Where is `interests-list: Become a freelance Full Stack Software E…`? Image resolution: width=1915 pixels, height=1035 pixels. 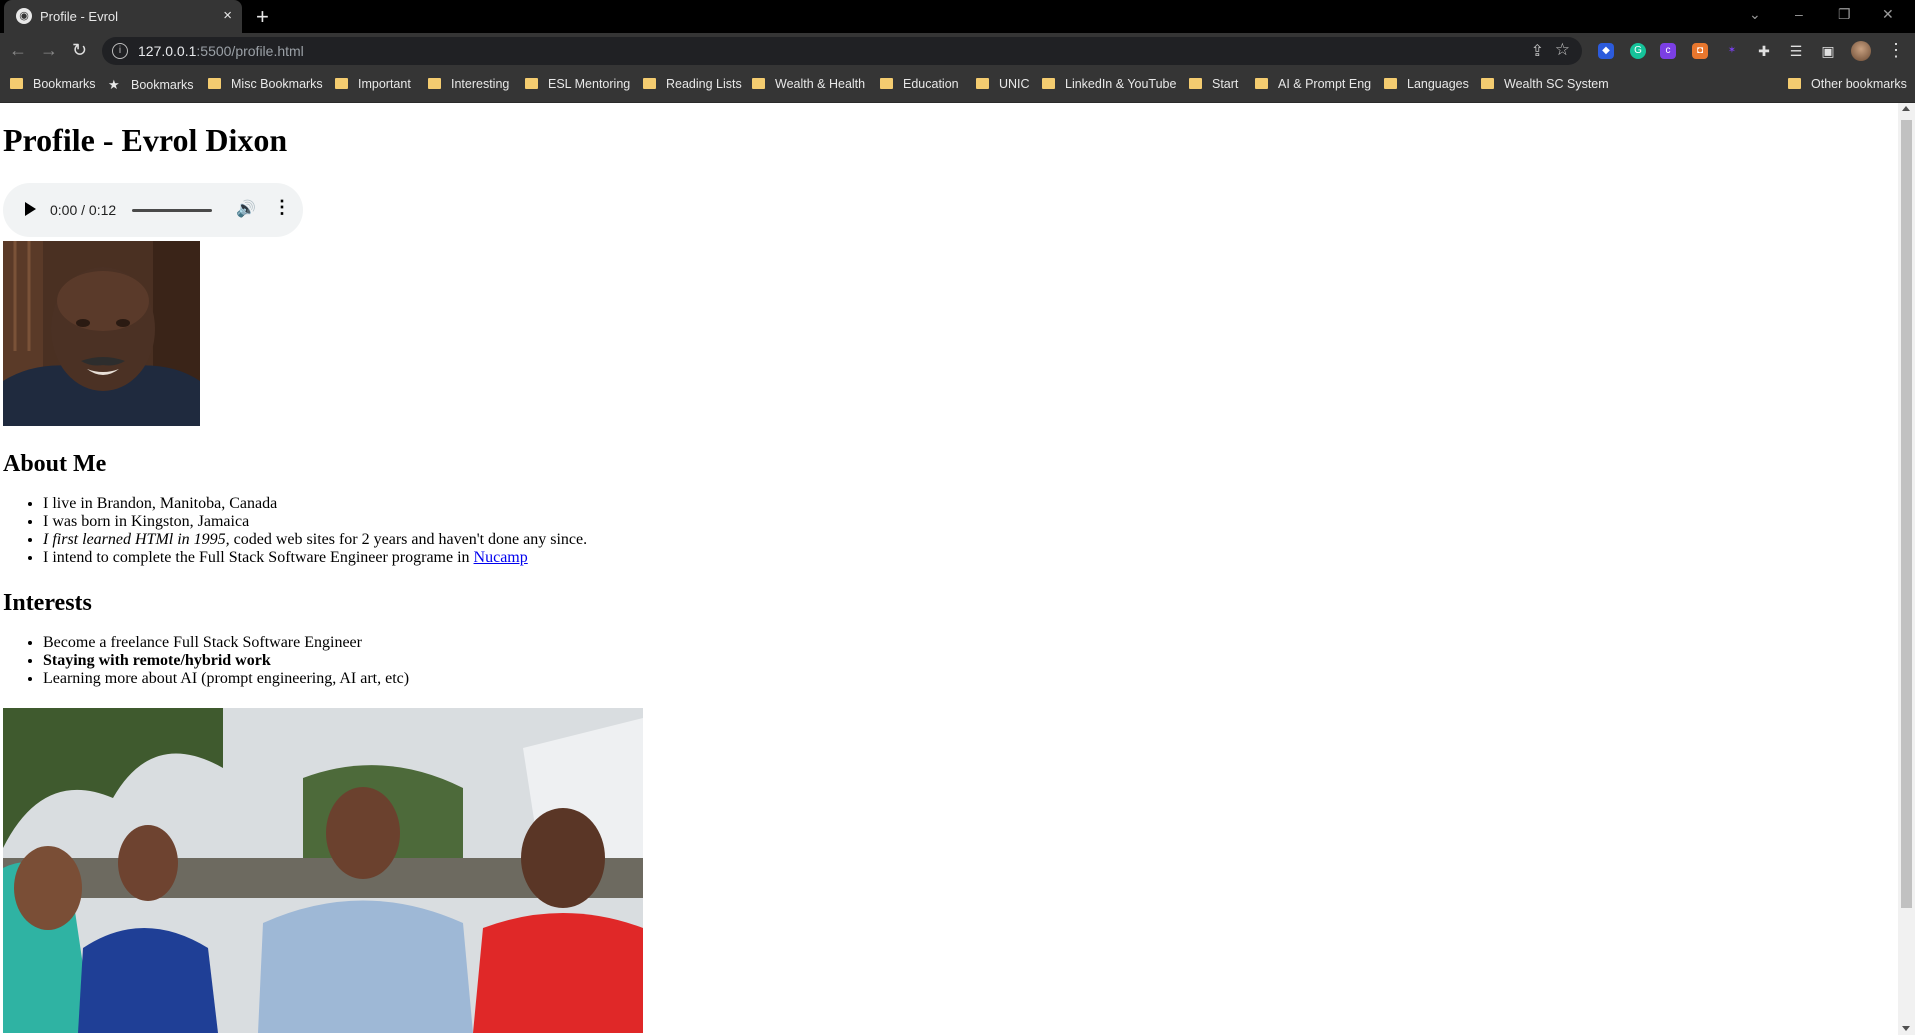
interests-list: Become a freelance Full Stack Software E… is located at coordinates (204, 661).